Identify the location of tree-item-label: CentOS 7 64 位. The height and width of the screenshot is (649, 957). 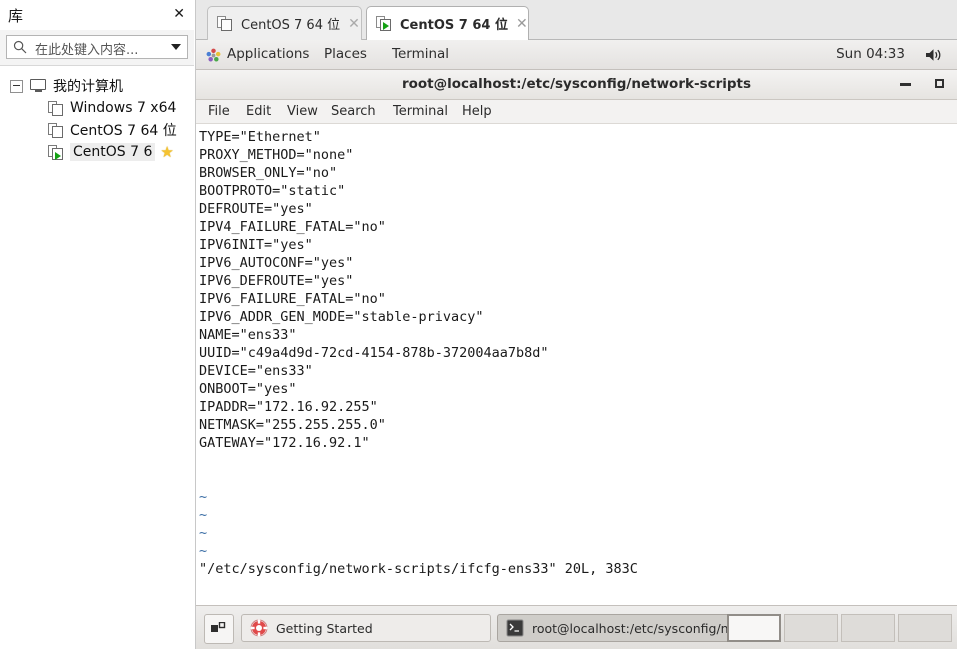
(123, 131).